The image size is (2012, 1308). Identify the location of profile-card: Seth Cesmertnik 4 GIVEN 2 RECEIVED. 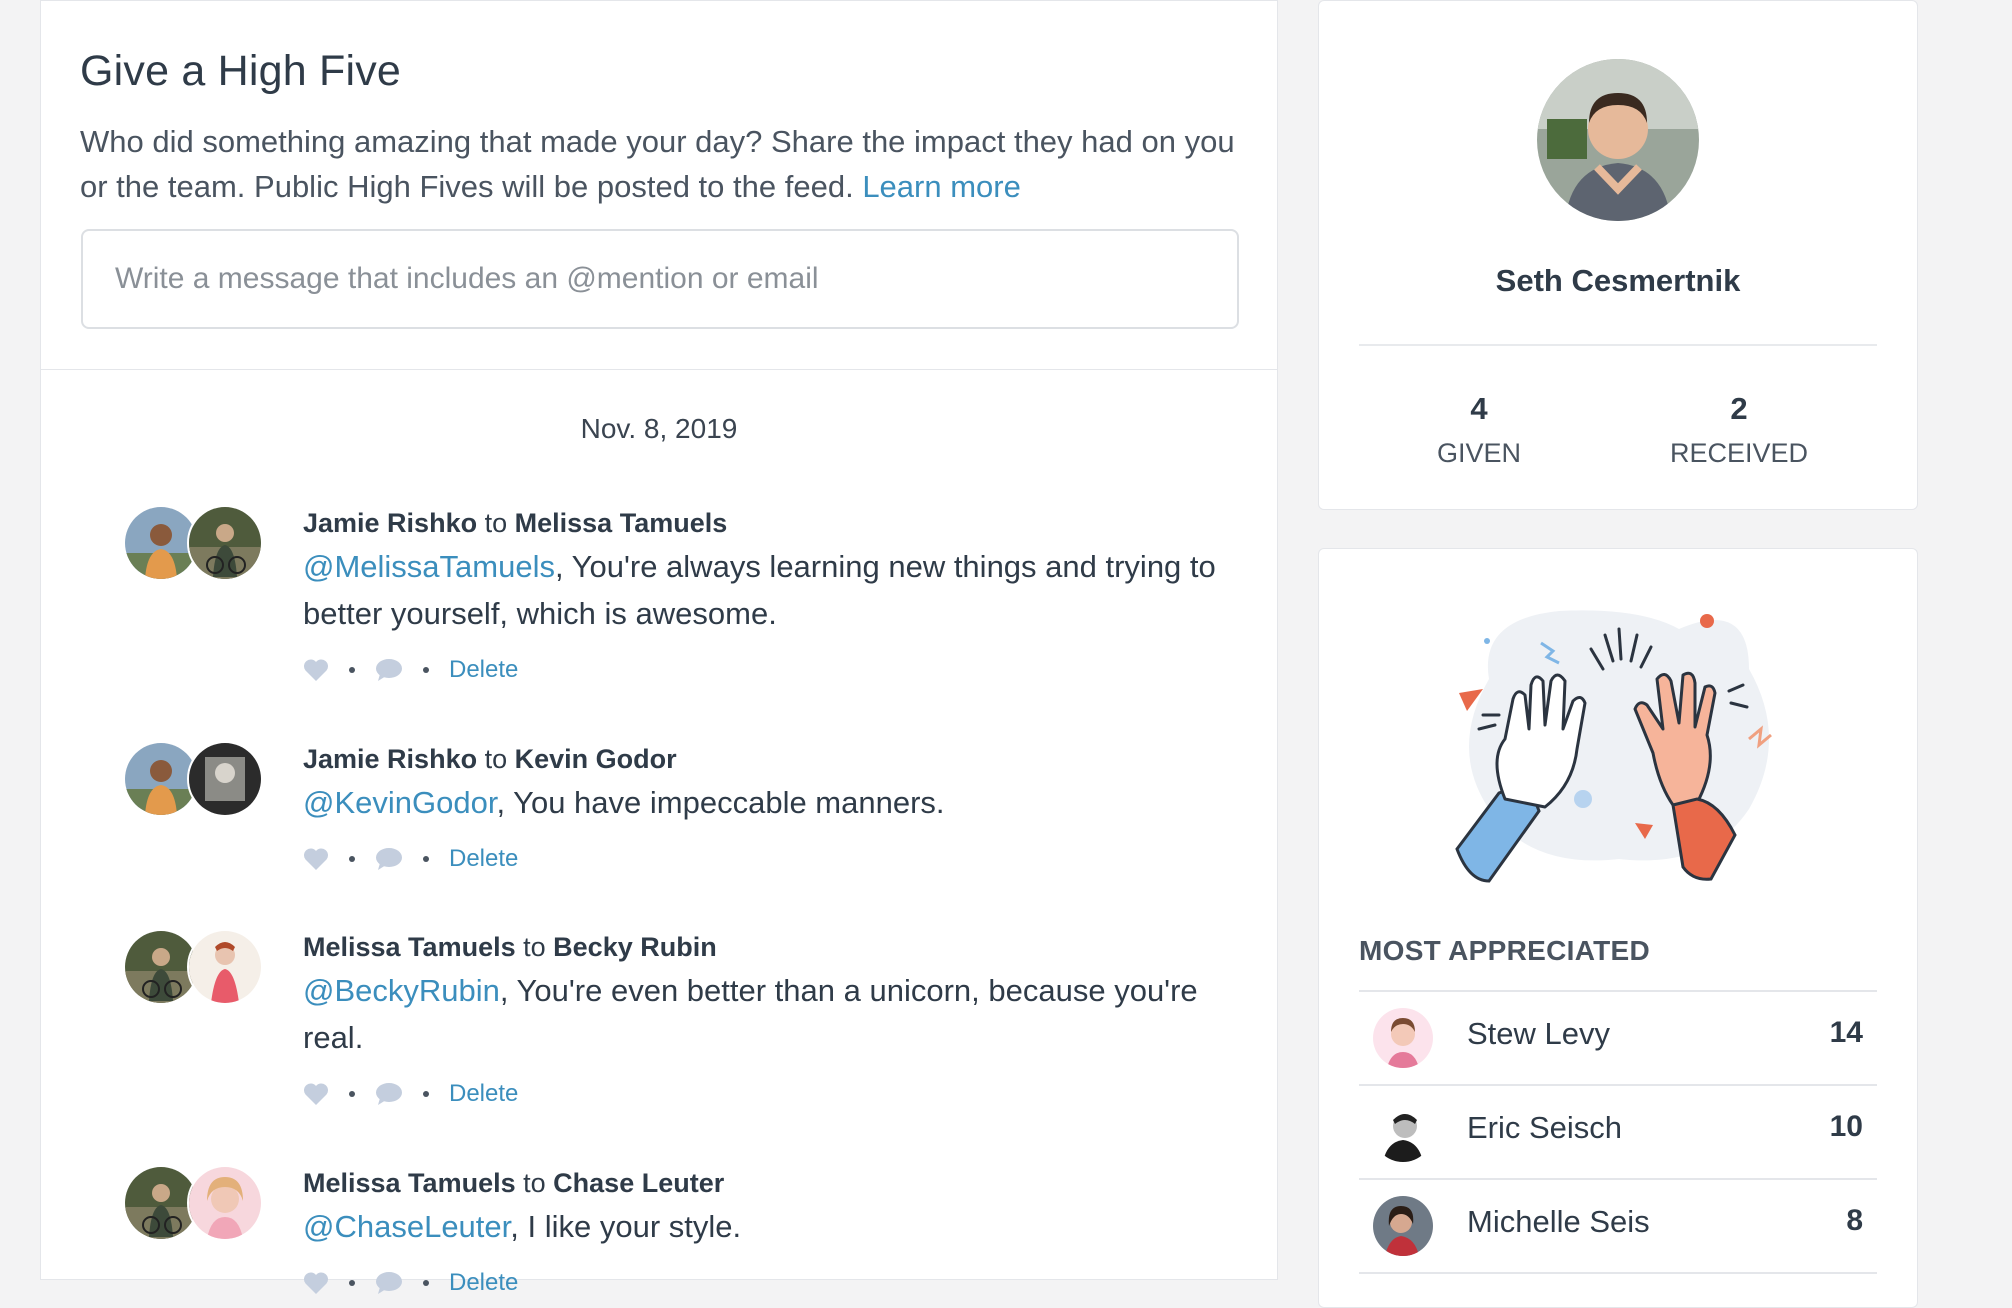
(1618, 255).